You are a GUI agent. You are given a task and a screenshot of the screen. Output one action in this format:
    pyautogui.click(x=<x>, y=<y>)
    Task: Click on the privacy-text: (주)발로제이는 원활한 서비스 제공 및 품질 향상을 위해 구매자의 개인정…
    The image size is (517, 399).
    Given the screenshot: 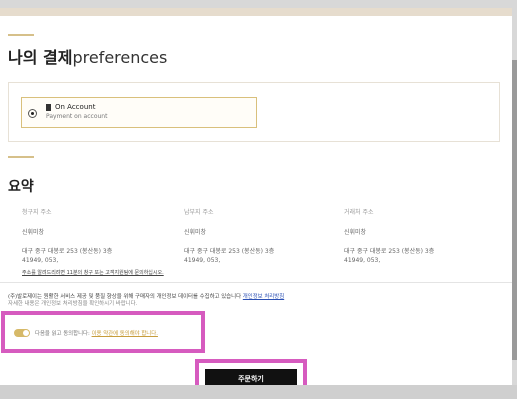 What is the action you would take?
    pyautogui.click(x=125, y=297)
    